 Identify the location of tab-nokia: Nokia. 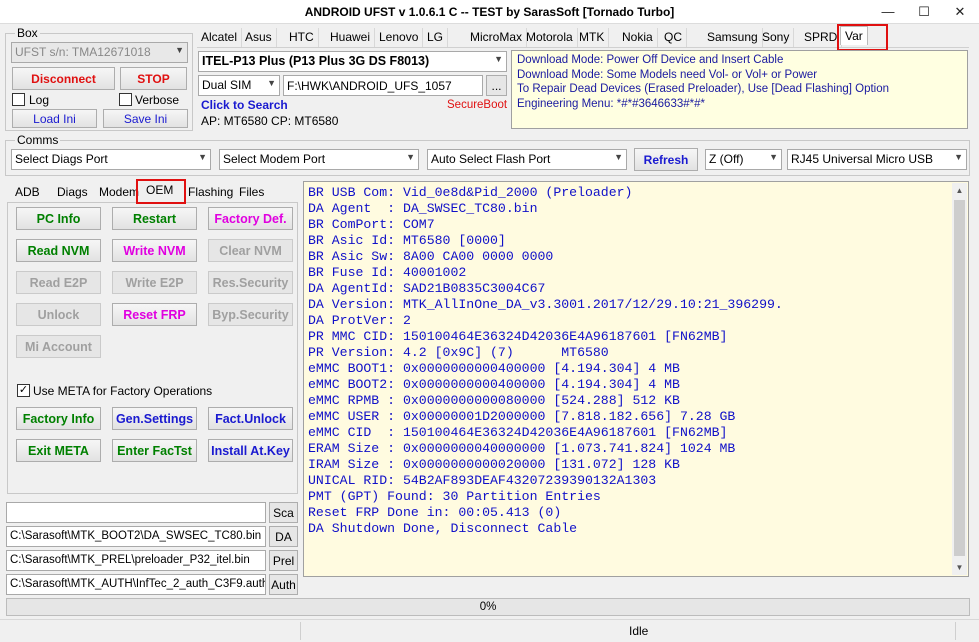
(638, 37).